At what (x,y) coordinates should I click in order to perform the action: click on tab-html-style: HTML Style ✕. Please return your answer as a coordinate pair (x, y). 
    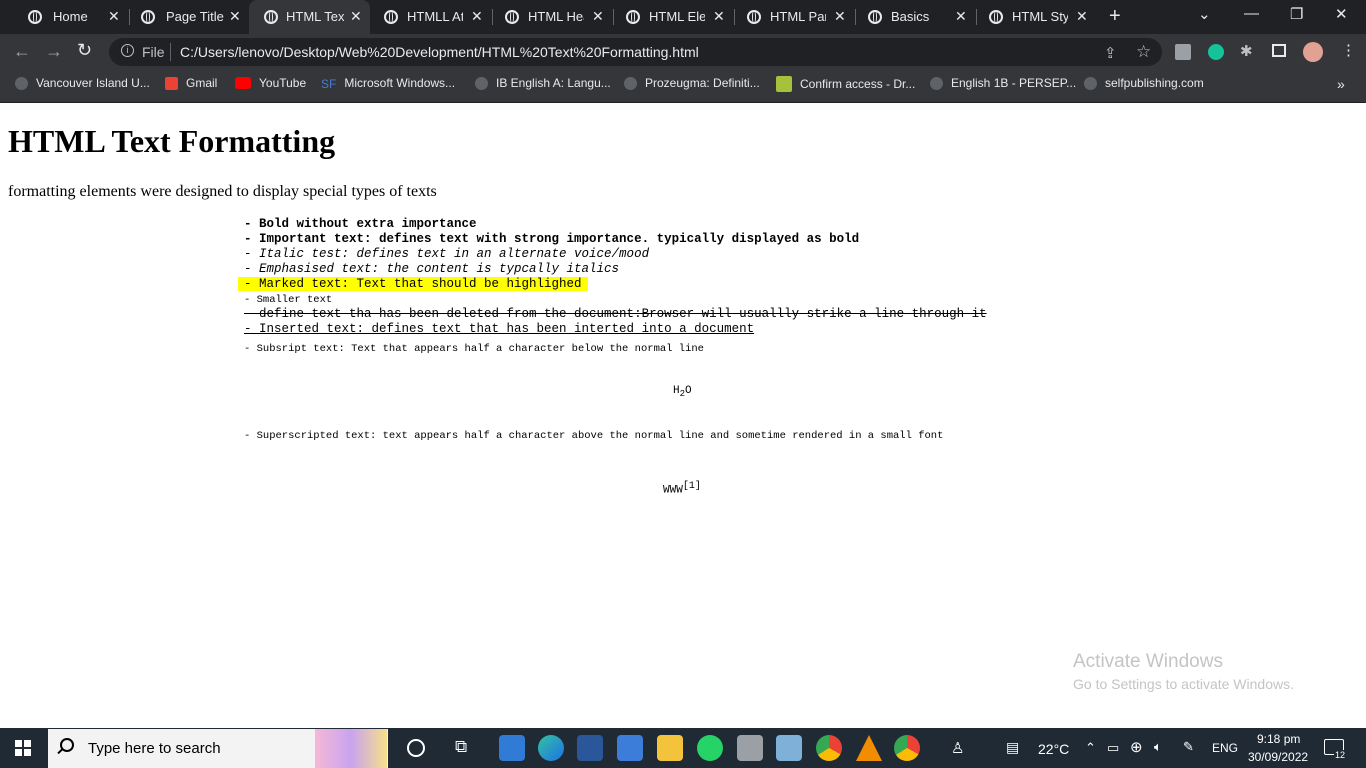
    Looking at the image, I should click on (1033, 17).